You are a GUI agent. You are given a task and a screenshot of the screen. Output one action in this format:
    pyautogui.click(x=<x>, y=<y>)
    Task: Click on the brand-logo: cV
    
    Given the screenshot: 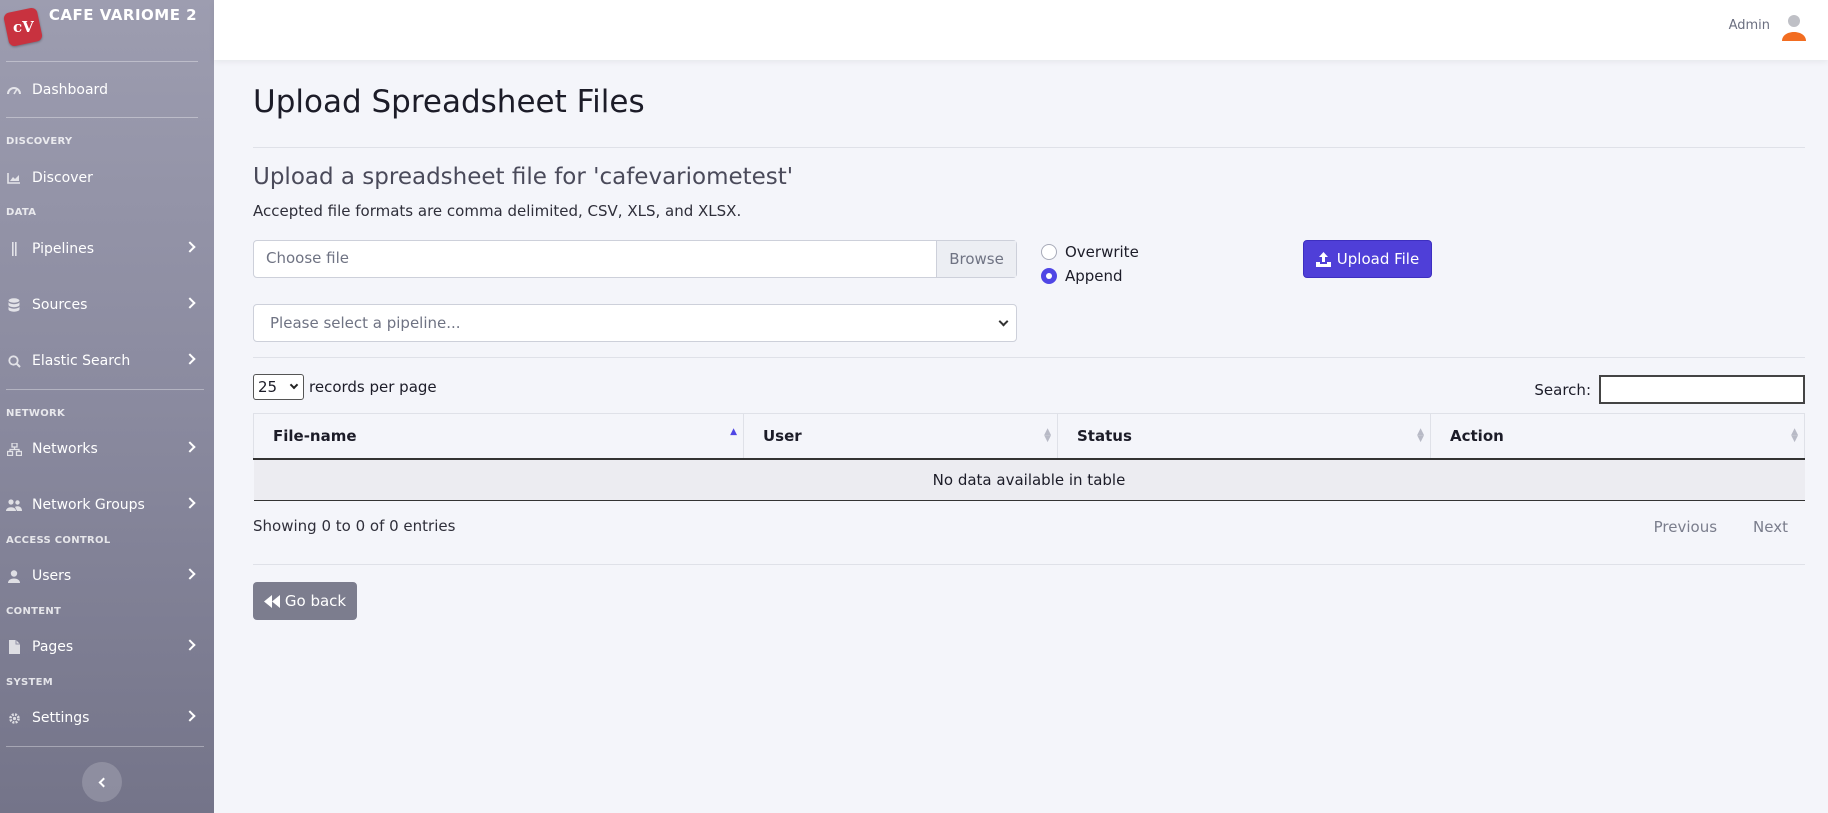 What is the action you would take?
    pyautogui.click(x=23, y=27)
    